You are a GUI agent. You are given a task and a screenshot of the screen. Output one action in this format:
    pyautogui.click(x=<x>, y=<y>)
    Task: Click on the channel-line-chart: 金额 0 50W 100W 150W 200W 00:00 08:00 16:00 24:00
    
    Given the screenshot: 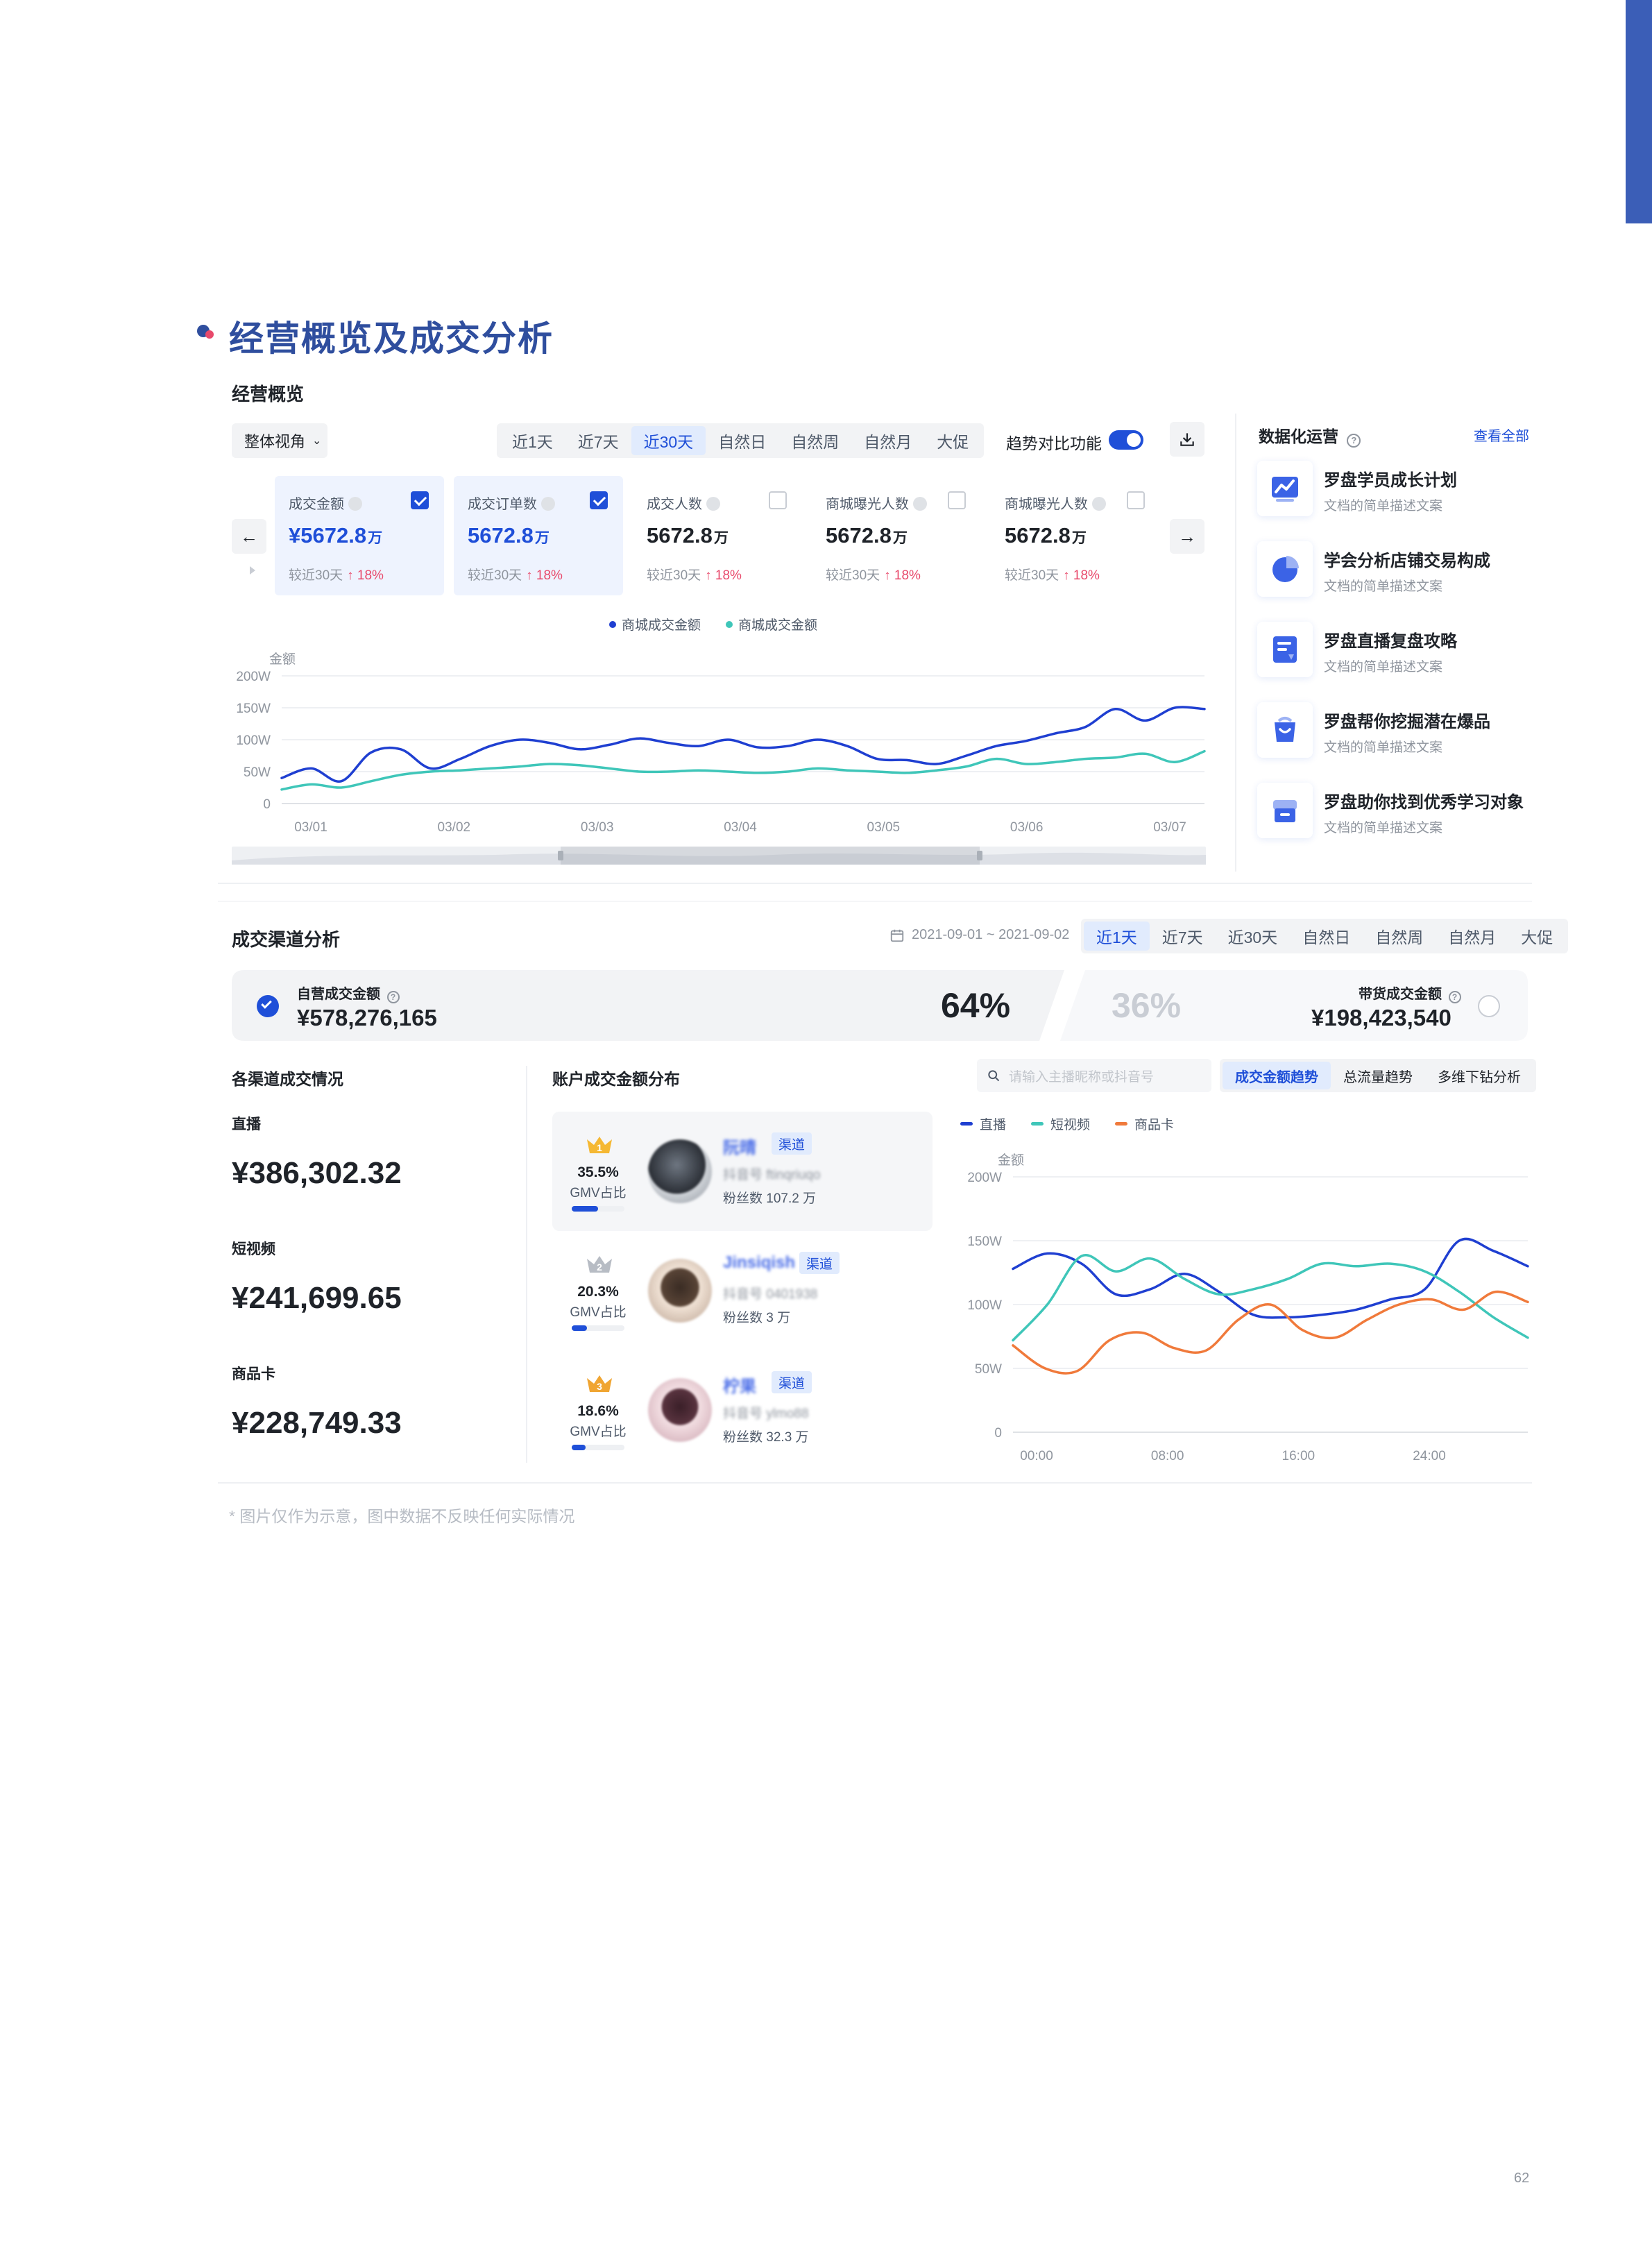 What is the action you would take?
    pyautogui.click(x=1248, y=1308)
    